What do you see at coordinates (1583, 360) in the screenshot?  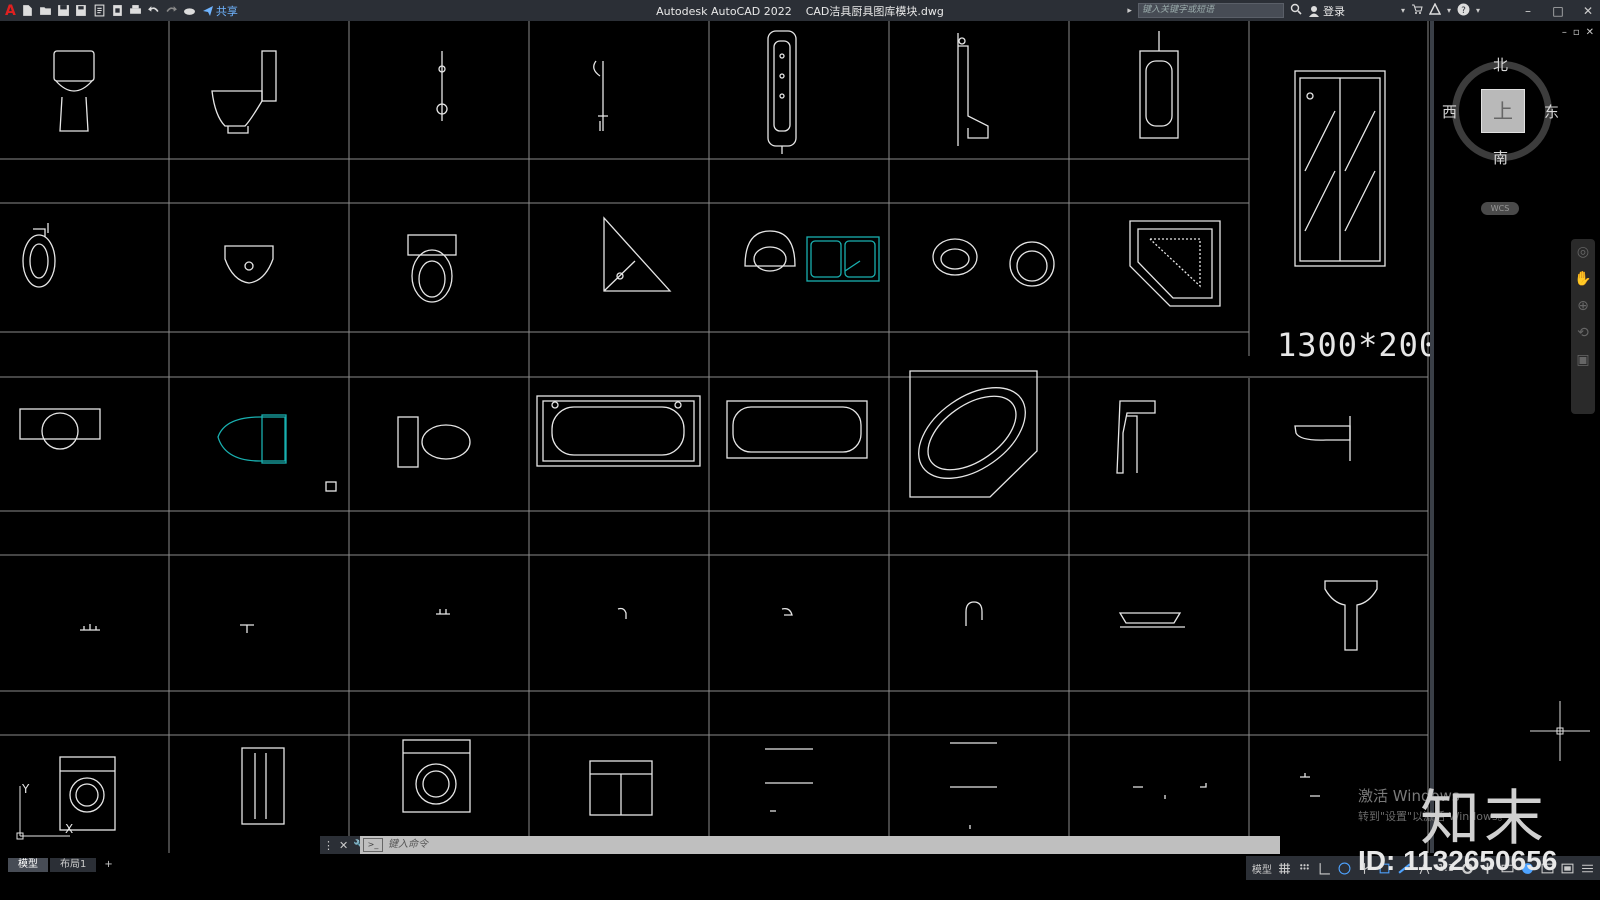 I see `showmotion-icon: ▣` at bounding box center [1583, 360].